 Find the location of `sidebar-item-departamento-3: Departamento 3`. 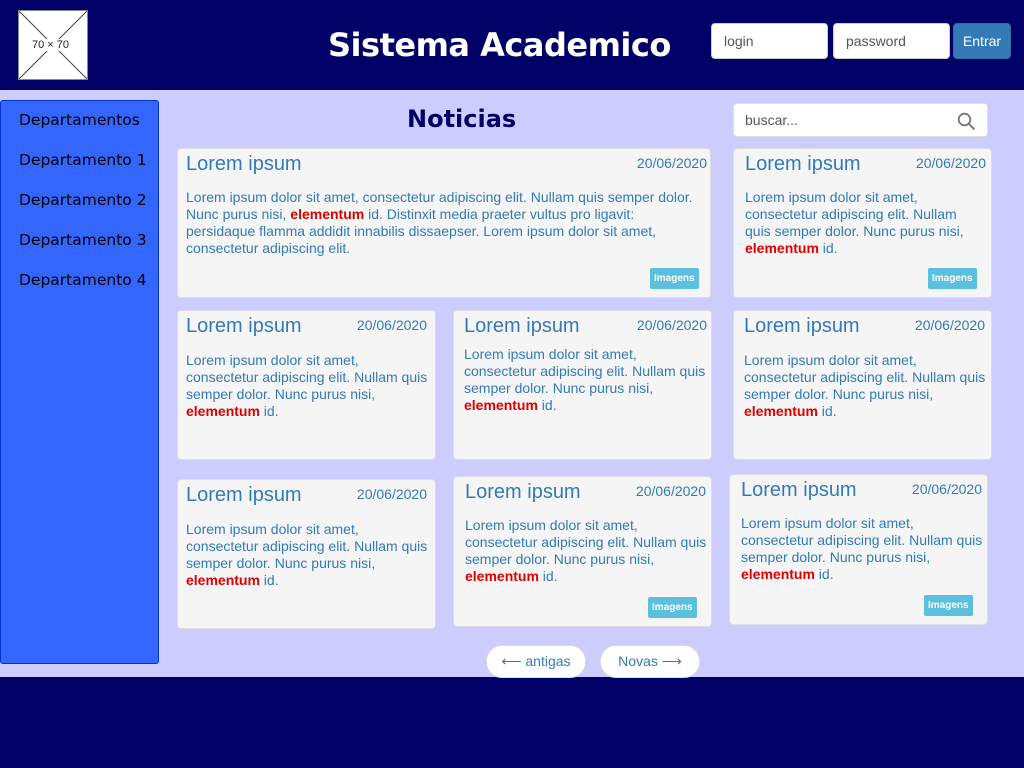

sidebar-item-departamento-3: Departamento 3 is located at coordinates (79, 240).